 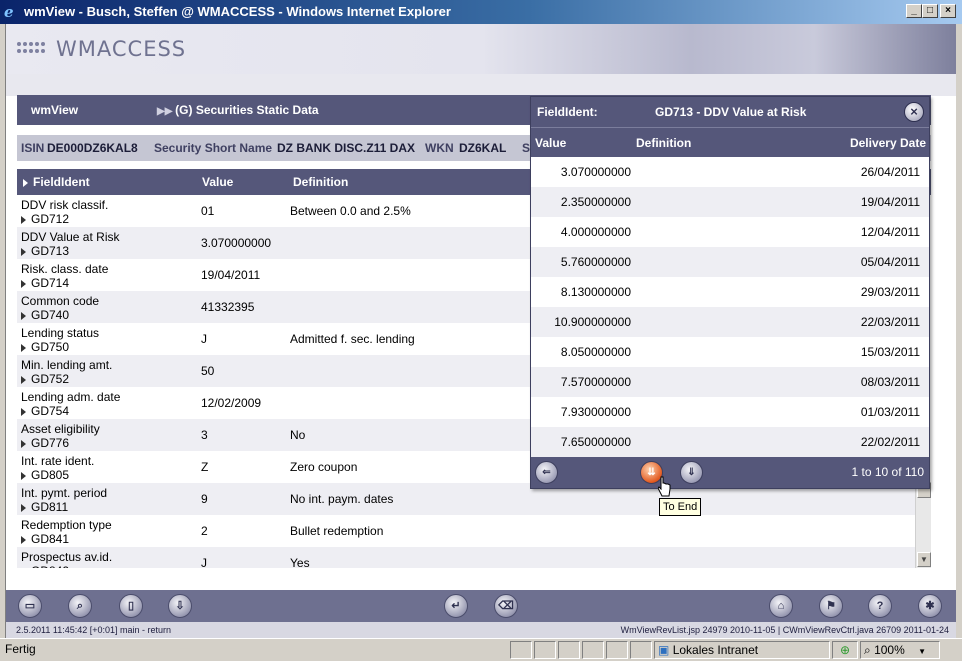 What do you see at coordinates (914, 11) in the screenshot?
I see `minimize-button: _` at bounding box center [914, 11].